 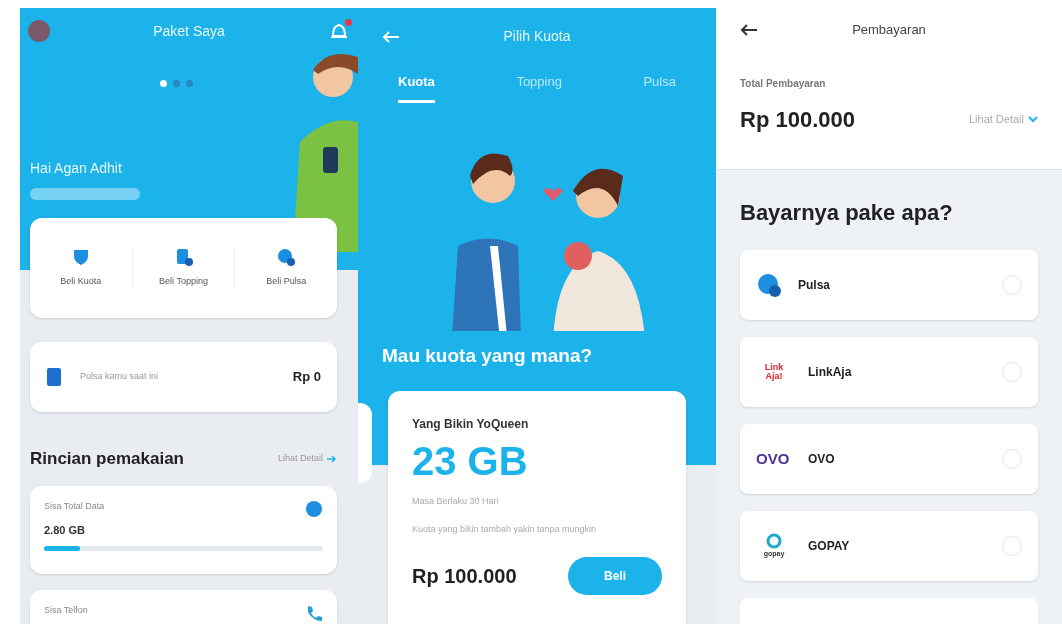 I want to click on section-title: Bayarnya pake apa?, so click(x=847, y=213).